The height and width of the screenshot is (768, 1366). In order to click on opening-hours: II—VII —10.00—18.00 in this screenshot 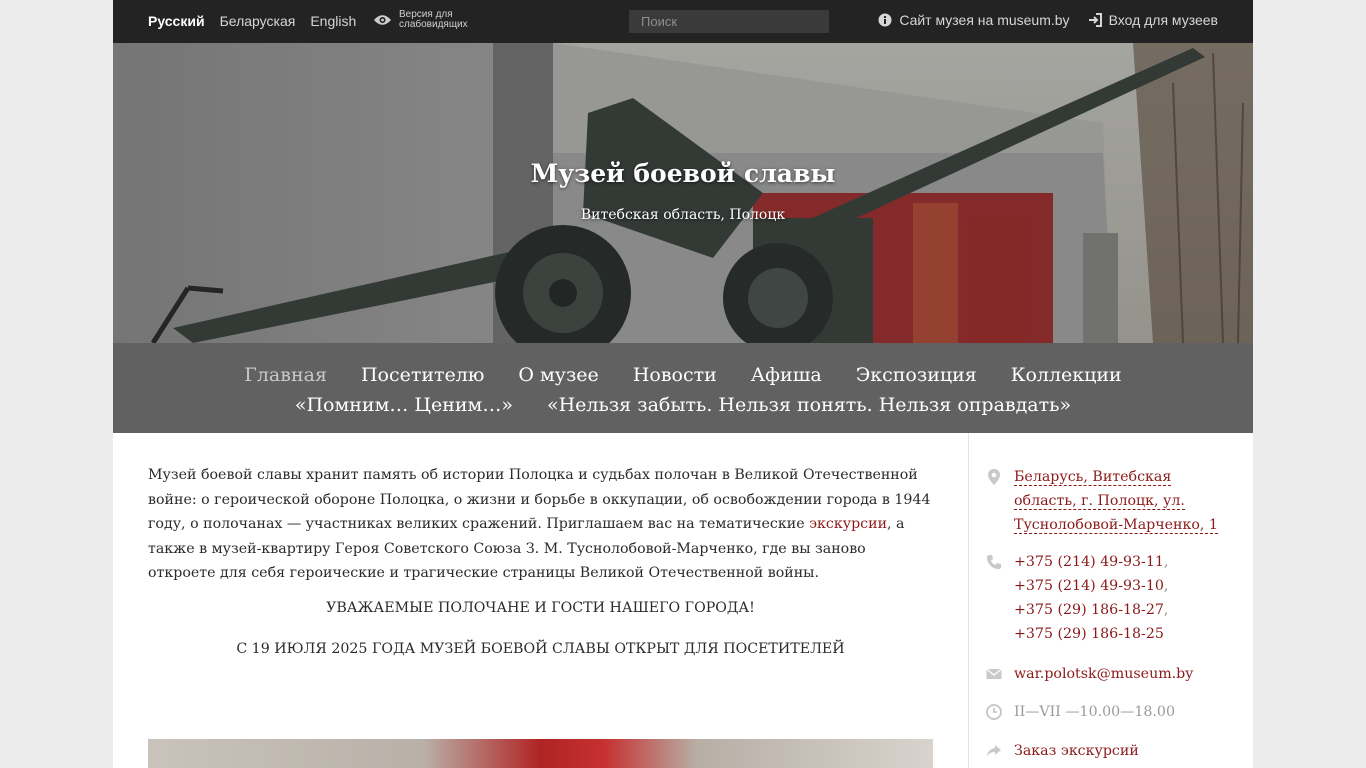, I will do `click(1094, 712)`.